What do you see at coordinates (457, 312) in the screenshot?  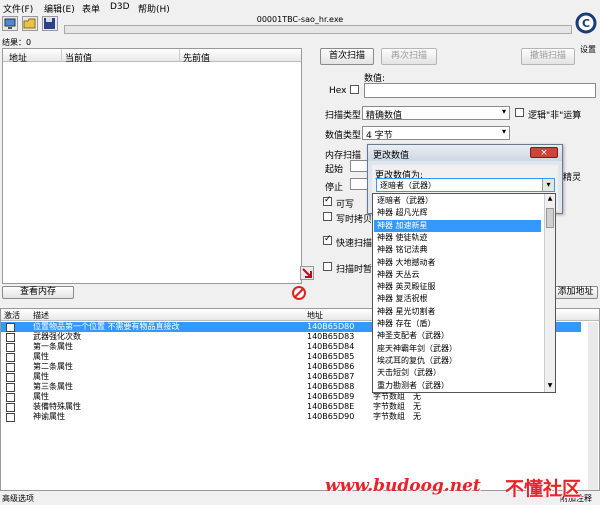 I see `dropdown-option: 神器 星光切割者` at bounding box center [457, 312].